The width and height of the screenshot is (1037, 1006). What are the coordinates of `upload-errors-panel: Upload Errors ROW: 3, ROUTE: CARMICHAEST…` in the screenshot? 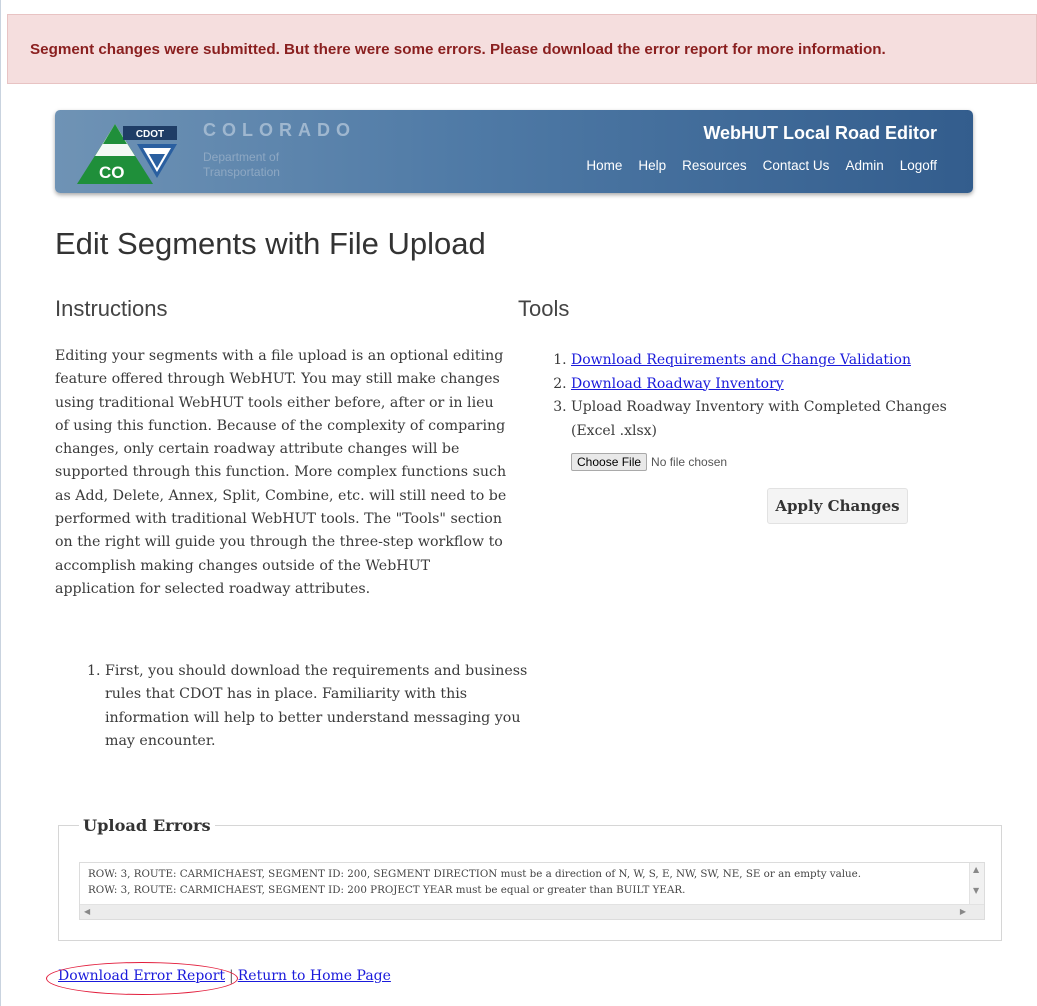 It's located at (530, 878).